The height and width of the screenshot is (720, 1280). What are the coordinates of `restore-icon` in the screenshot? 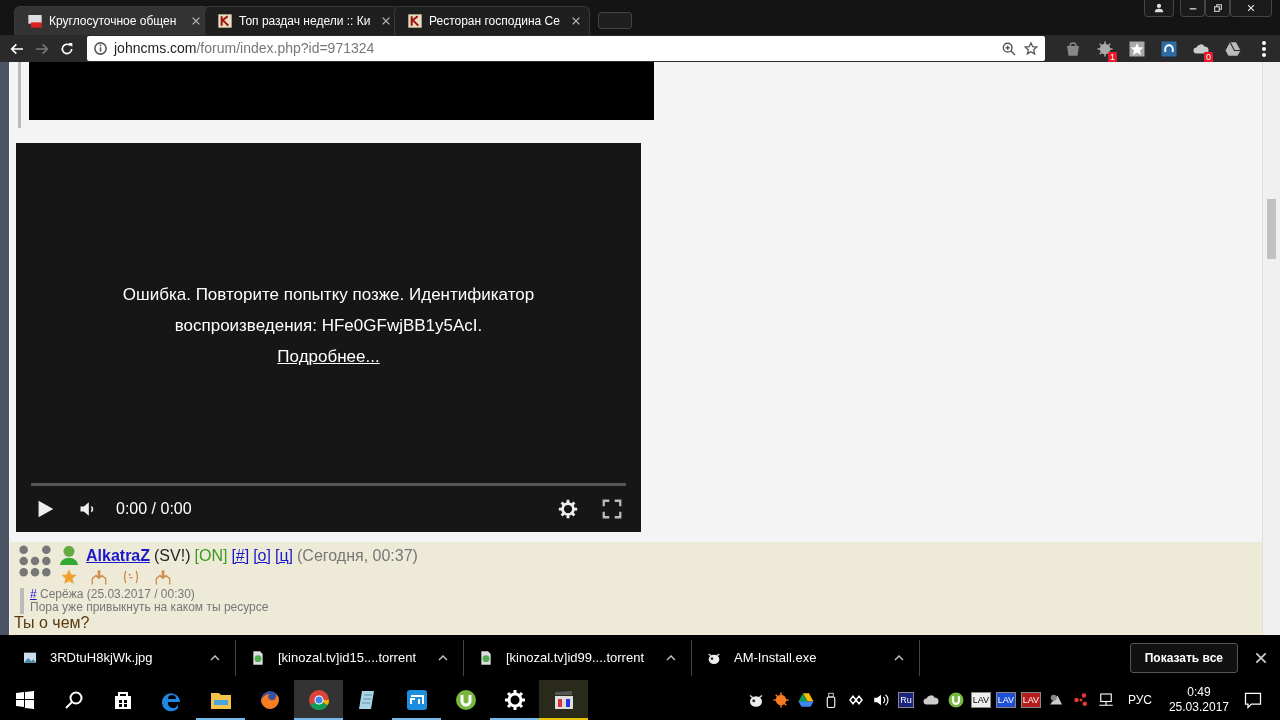 It's located at (1217, 8).